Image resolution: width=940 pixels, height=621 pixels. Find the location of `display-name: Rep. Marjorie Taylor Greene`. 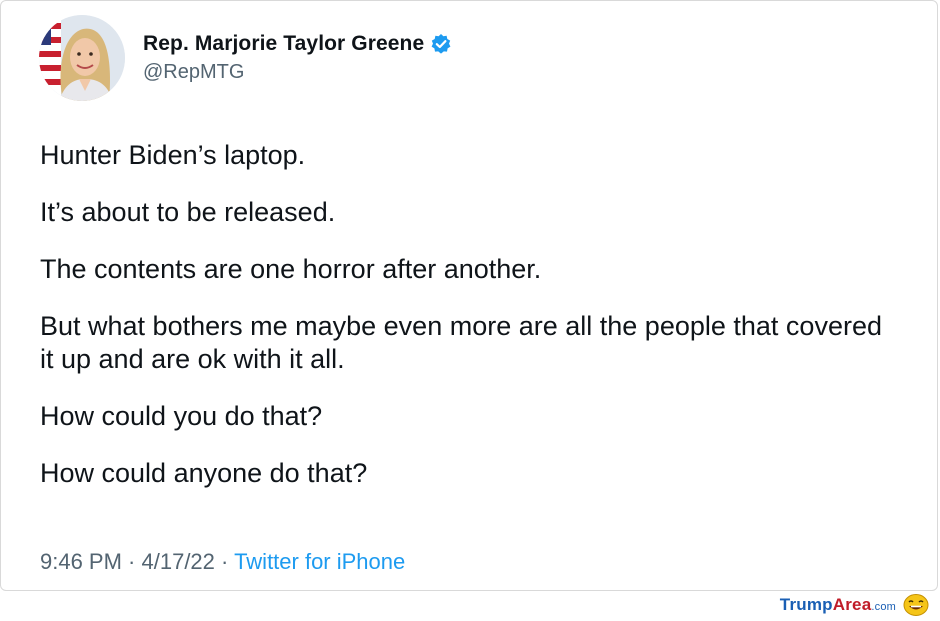

display-name: Rep. Marjorie Taylor Greene is located at coordinates (283, 44).